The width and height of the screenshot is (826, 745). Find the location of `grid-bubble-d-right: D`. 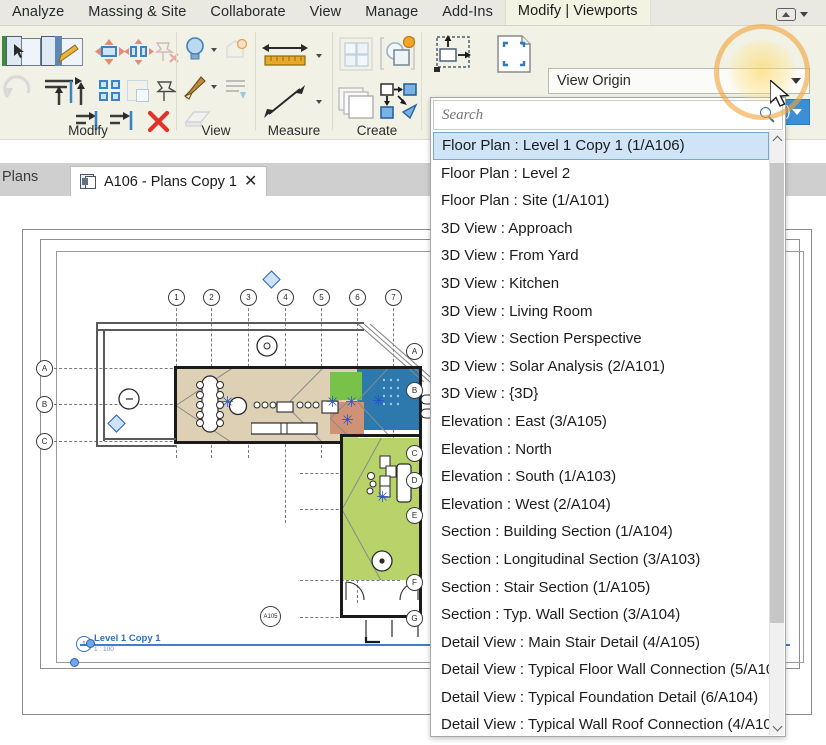

grid-bubble-d-right: D is located at coordinates (414, 480).